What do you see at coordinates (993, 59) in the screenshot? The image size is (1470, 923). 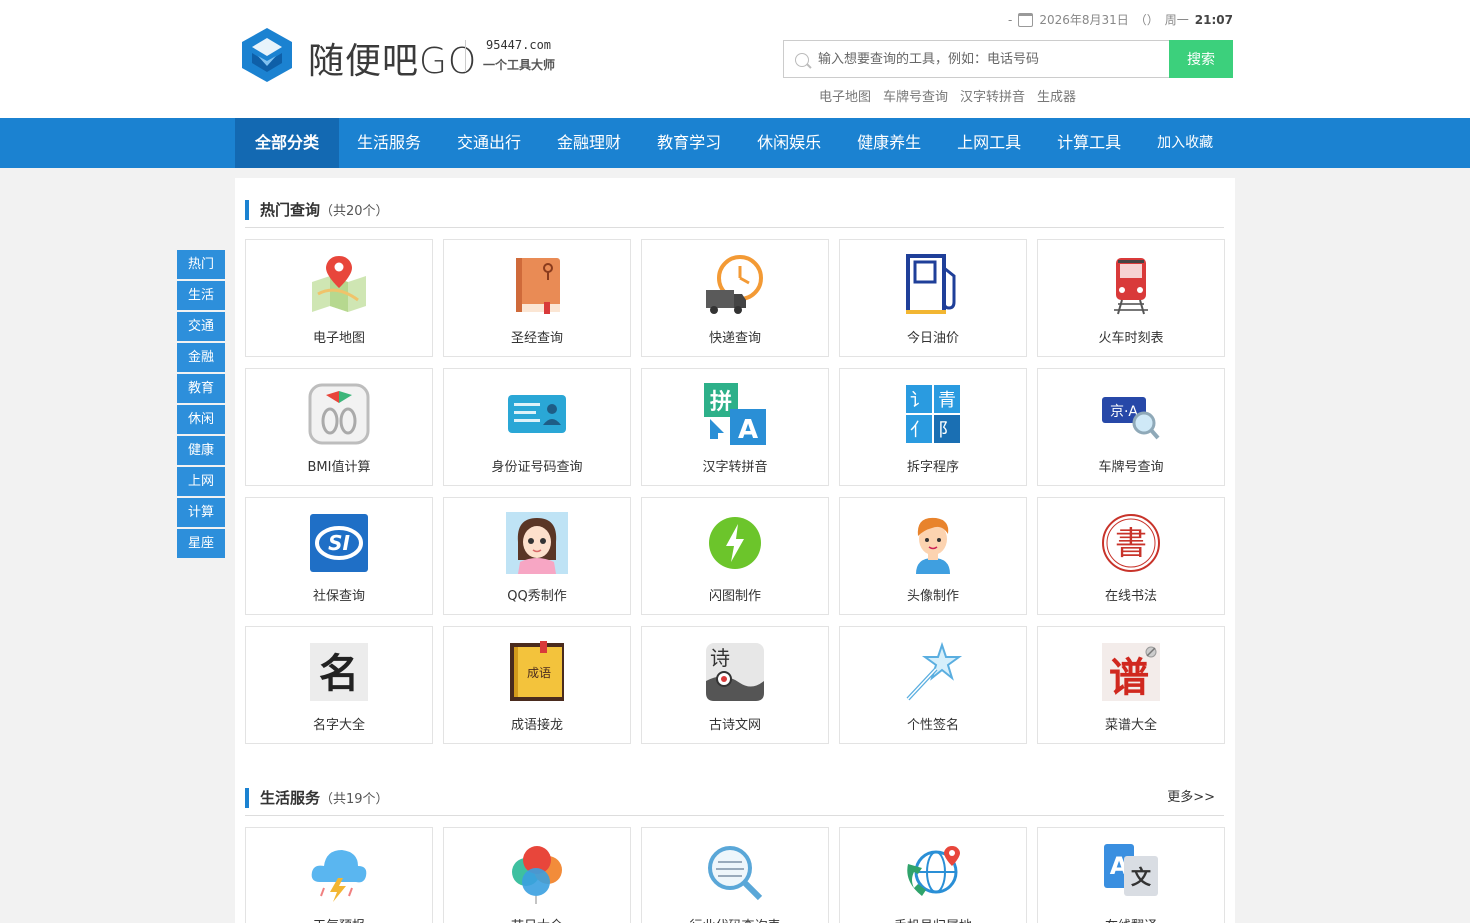 I see `search-input` at bounding box center [993, 59].